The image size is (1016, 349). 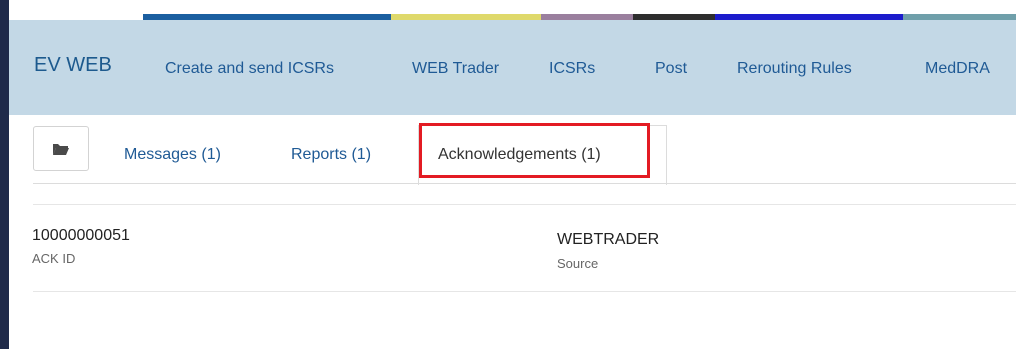 I want to click on app-brand: EV WEB, so click(x=73, y=65).